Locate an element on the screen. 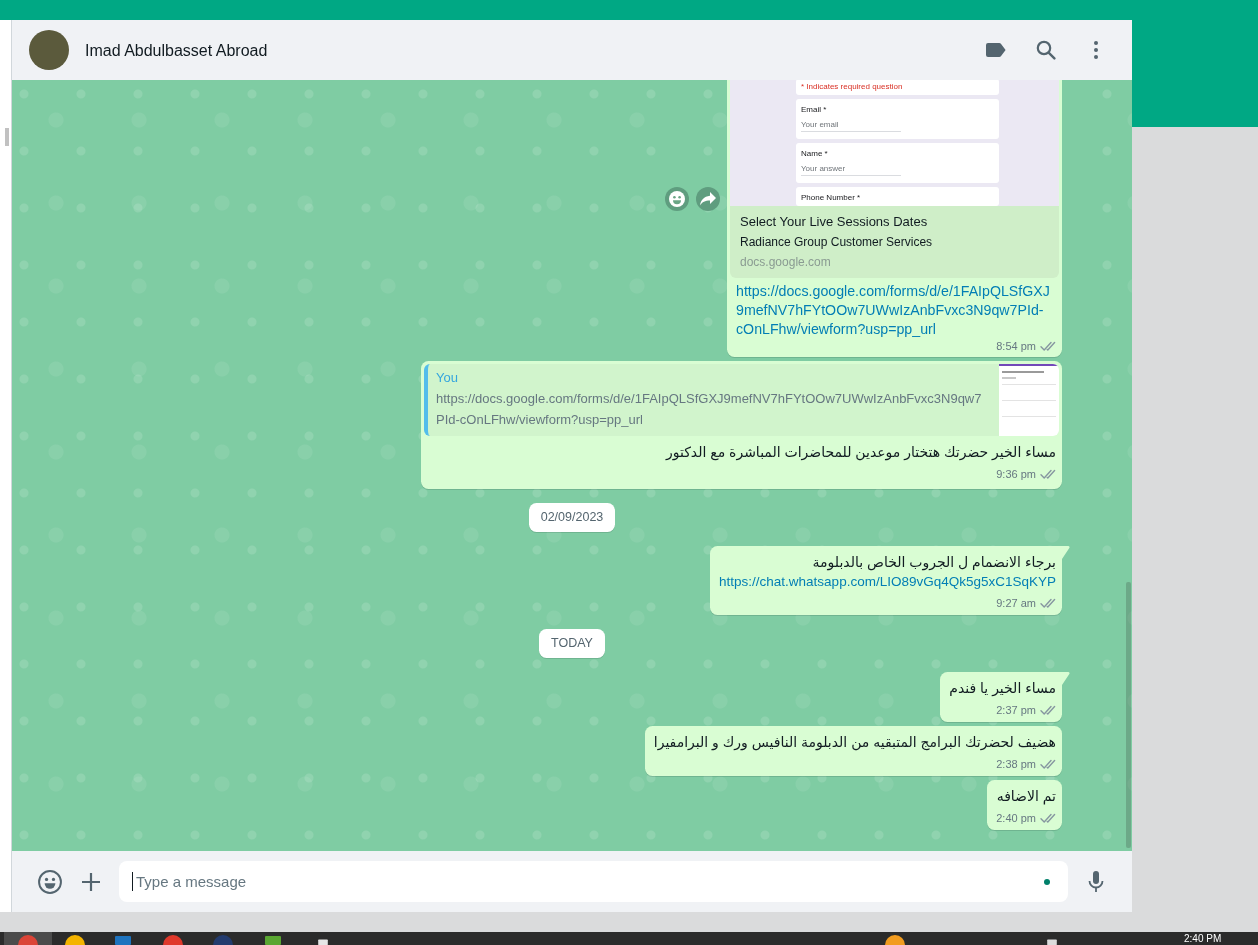 The width and height of the screenshot is (1258, 945). status-dot-icon is located at coordinates (1047, 882).